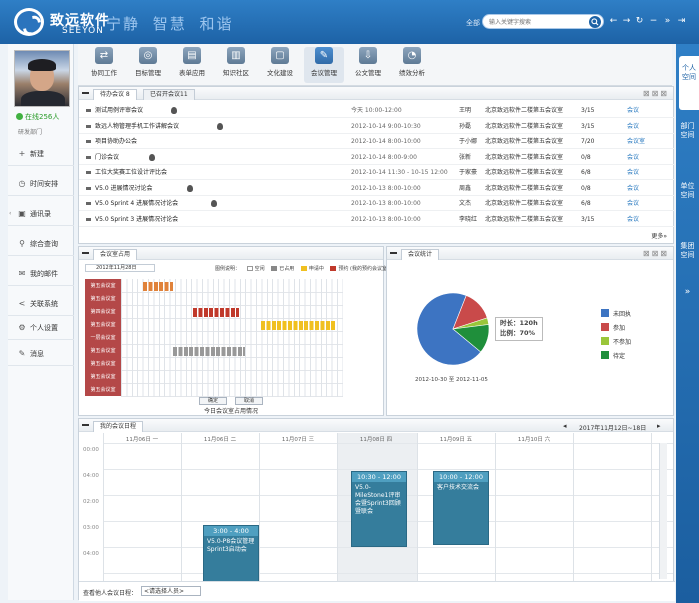  What do you see at coordinates (136, 203) in the screenshot?
I see `meeting-title: V5.0 Sprint 4 进展情况讨论会` at bounding box center [136, 203].